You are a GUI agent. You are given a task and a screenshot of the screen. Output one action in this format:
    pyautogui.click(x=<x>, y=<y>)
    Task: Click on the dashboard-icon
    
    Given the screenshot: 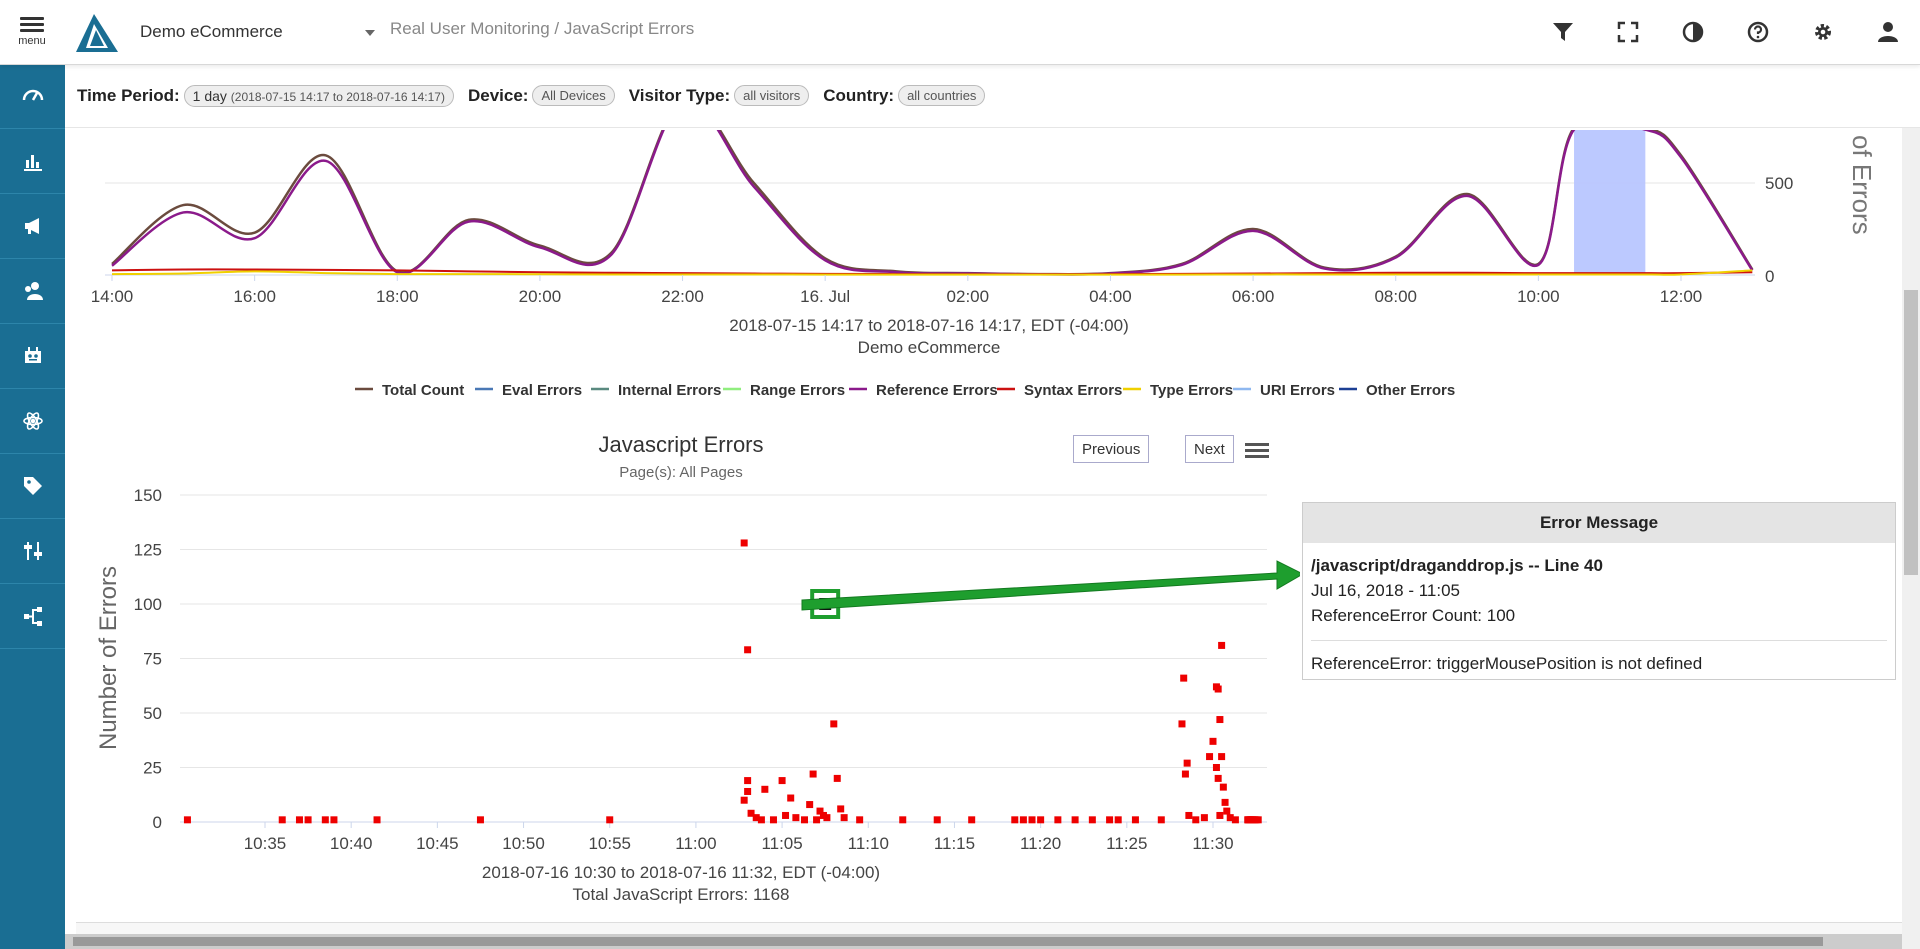 What is the action you would take?
    pyautogui.click(x=32, y=95)
    